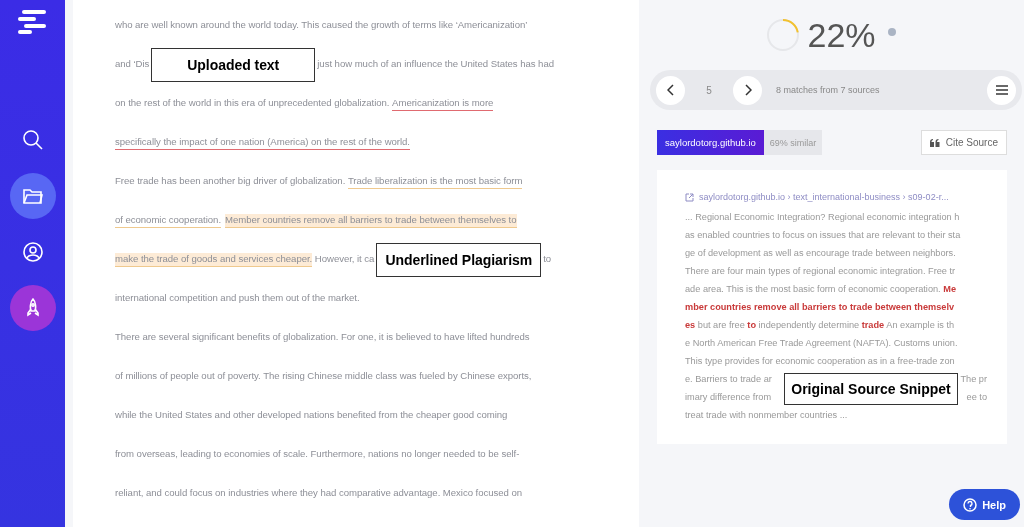 Image resolution: width=1024 pixels, height=527 pixels. What do you see at coordinates (317, 454) in the screenshot?
I see `document-text: from overseas, leading to economies of scale. Furthermore, nations no longer needed to be self-` at bounding box center [317, 454].